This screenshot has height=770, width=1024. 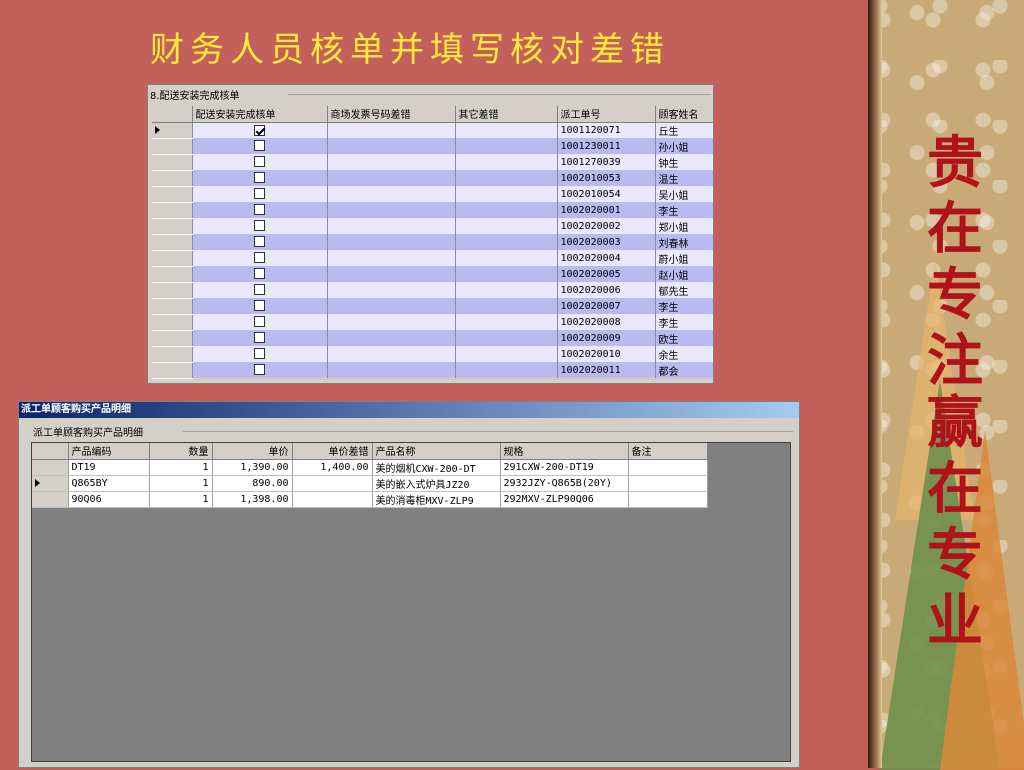 What do you see at coordinates (432, 338) in the screenshot?
I see `table-row: 1002020009 欧生` at bounding box center [432, 338].